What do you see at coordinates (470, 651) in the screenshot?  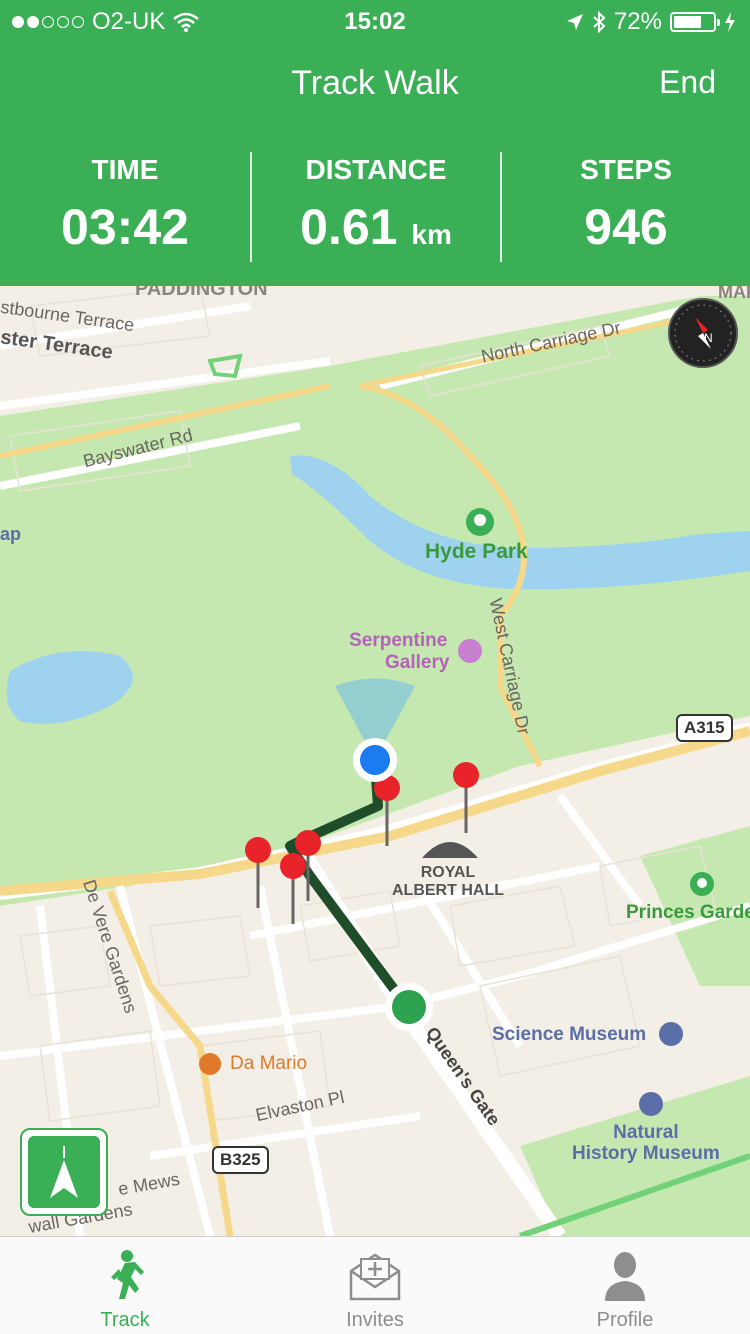 I see `serpentine-gallery-icon` at bounding box center [470, 651].